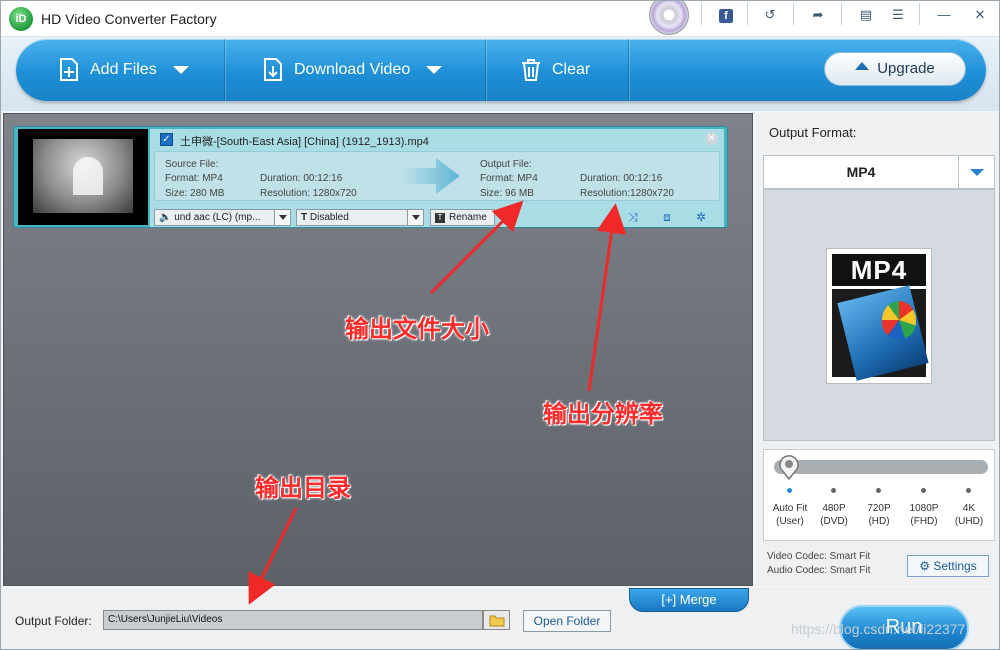 The width and height of the screenshot is (1000, 650). I want to click on video-codec-text: Video Codec: Smart Fit, so click(819, 556).